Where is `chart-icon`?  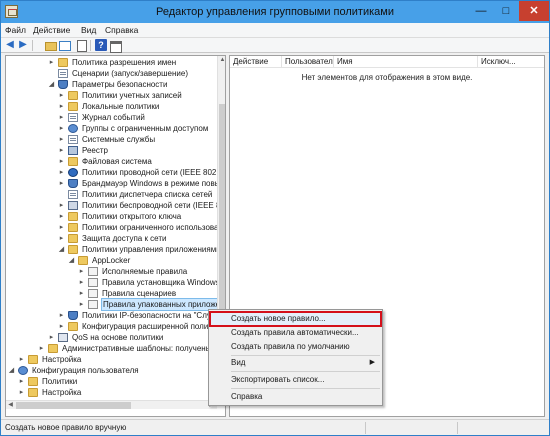
chart-icon is located at coordinates (63, 337).